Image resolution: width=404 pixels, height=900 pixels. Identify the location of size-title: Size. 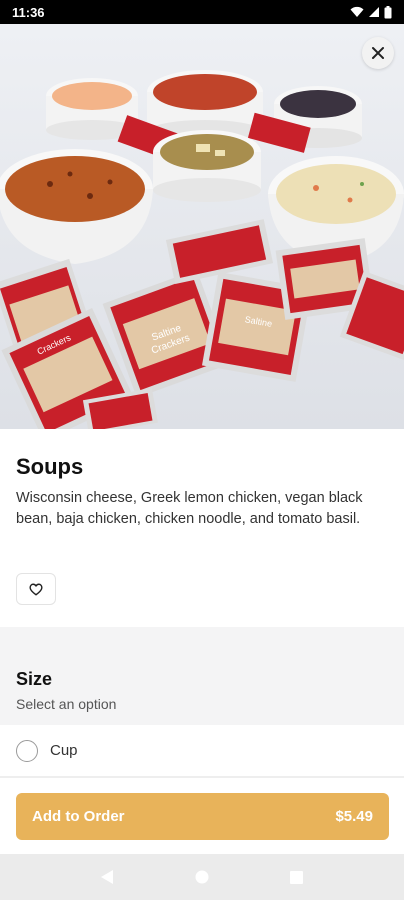
(34, 679).